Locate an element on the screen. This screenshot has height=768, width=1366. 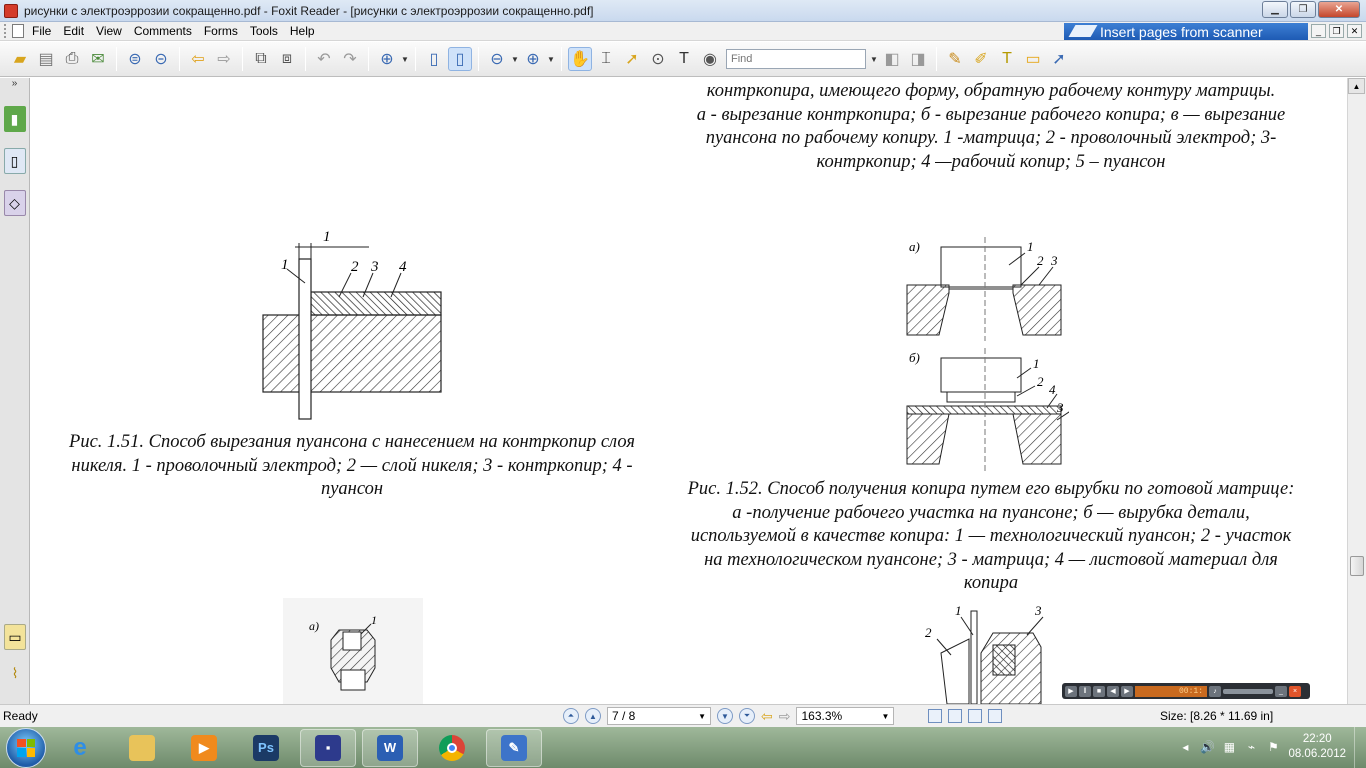
expand-panel-icon: » is located at coordinates (14, 86).